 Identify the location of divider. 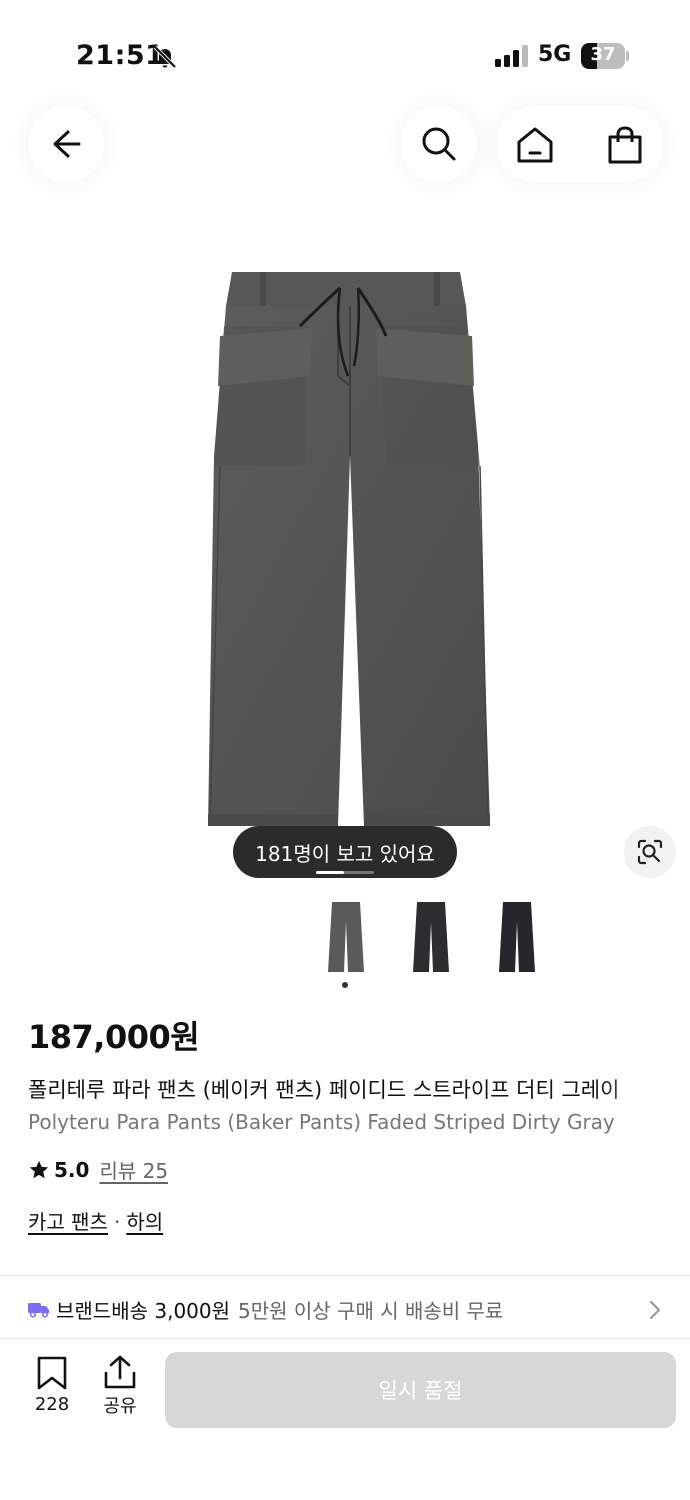
(345, 1275).